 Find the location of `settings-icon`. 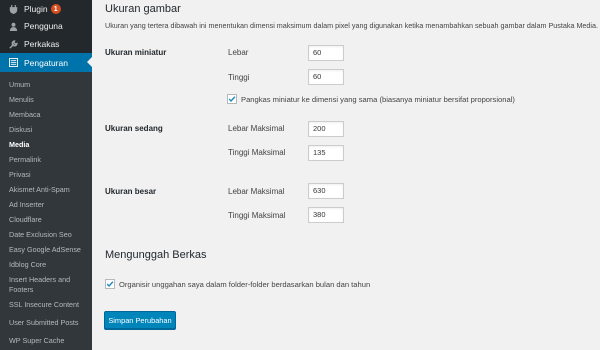

settings-icon is located at coordinates (13, 62).